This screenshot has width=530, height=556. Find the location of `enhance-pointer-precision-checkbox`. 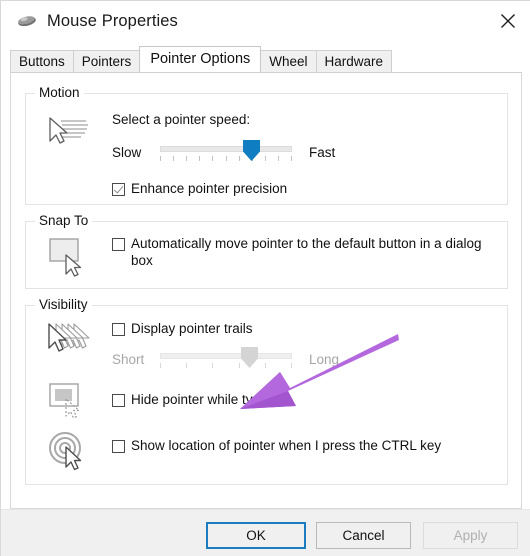

enhance-pointer-precision-checkbox is located at coordinates (118, 189).